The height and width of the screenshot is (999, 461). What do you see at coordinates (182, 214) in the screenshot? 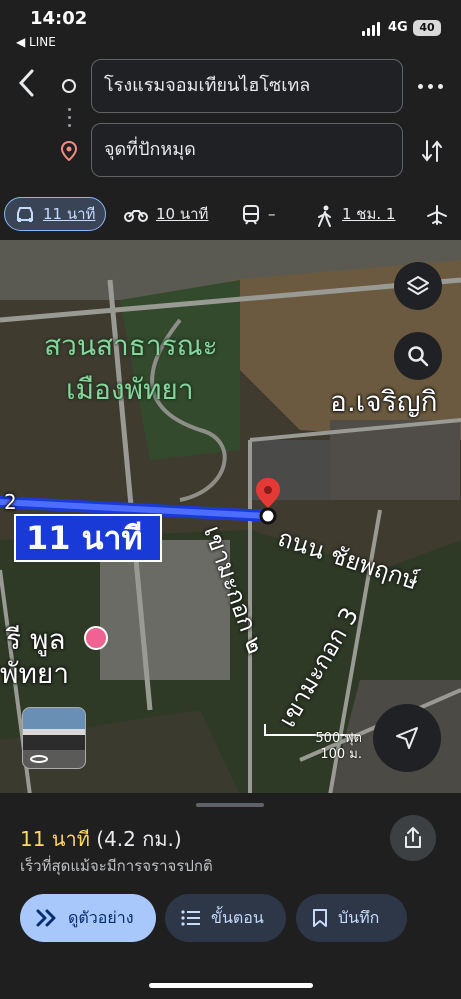
I see `mode-motorbike-label: 10 นาที` at bounding box center [182, 214].